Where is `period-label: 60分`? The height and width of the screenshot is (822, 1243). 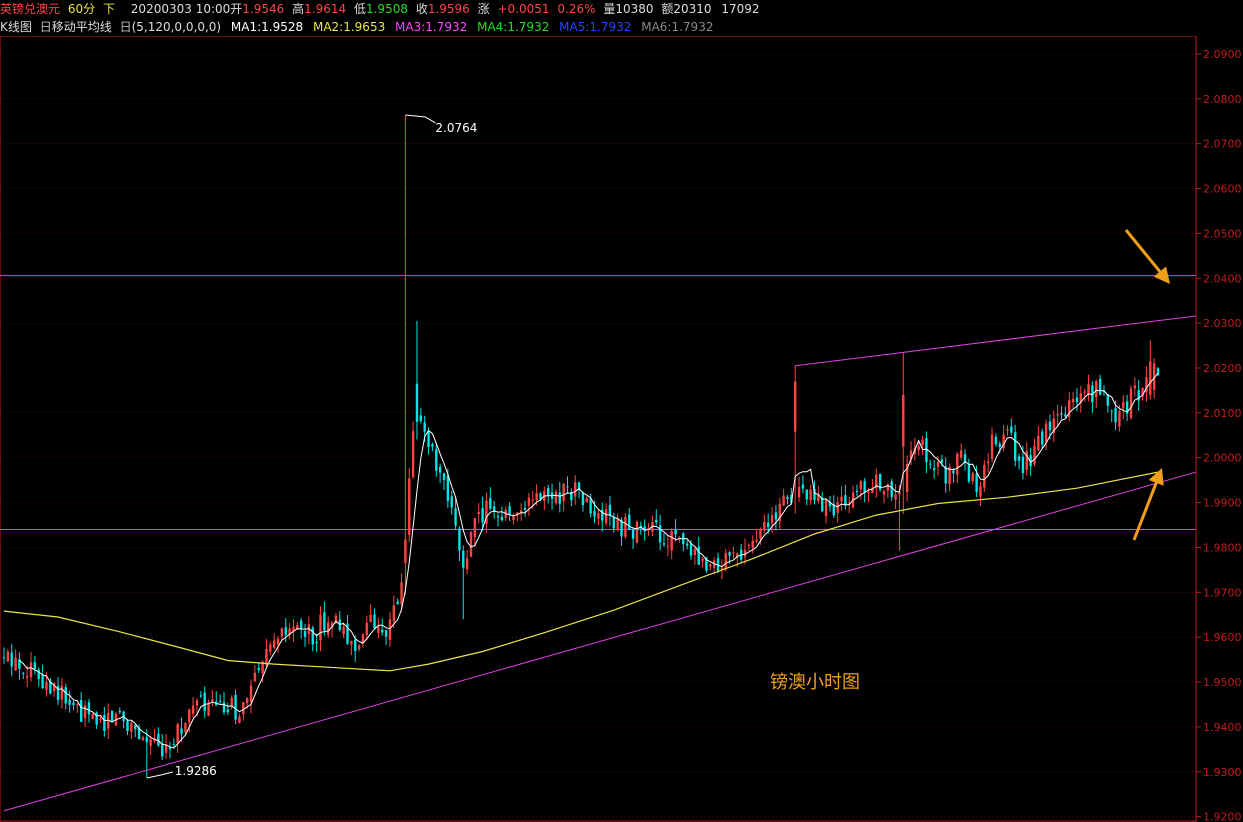
period-label: 60分 is located at coordinates (81, 9).